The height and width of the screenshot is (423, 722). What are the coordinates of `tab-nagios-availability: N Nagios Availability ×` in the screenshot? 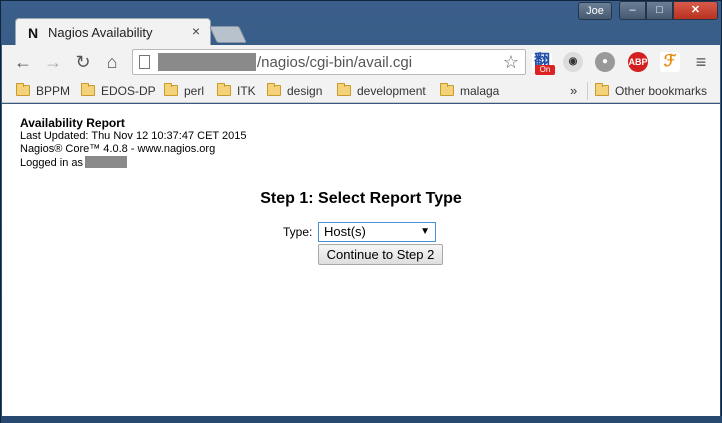 It's located at (113, 31).